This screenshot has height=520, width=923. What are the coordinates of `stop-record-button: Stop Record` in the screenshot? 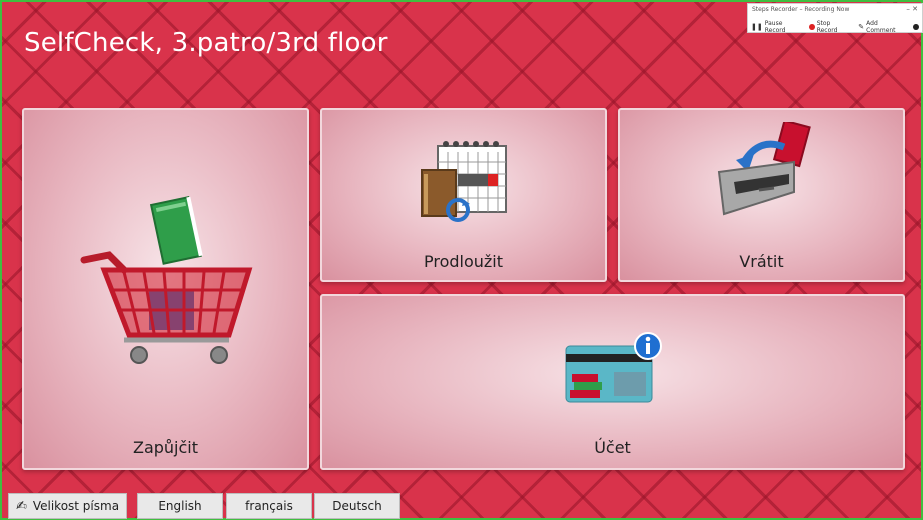 It's located at (829, 27).